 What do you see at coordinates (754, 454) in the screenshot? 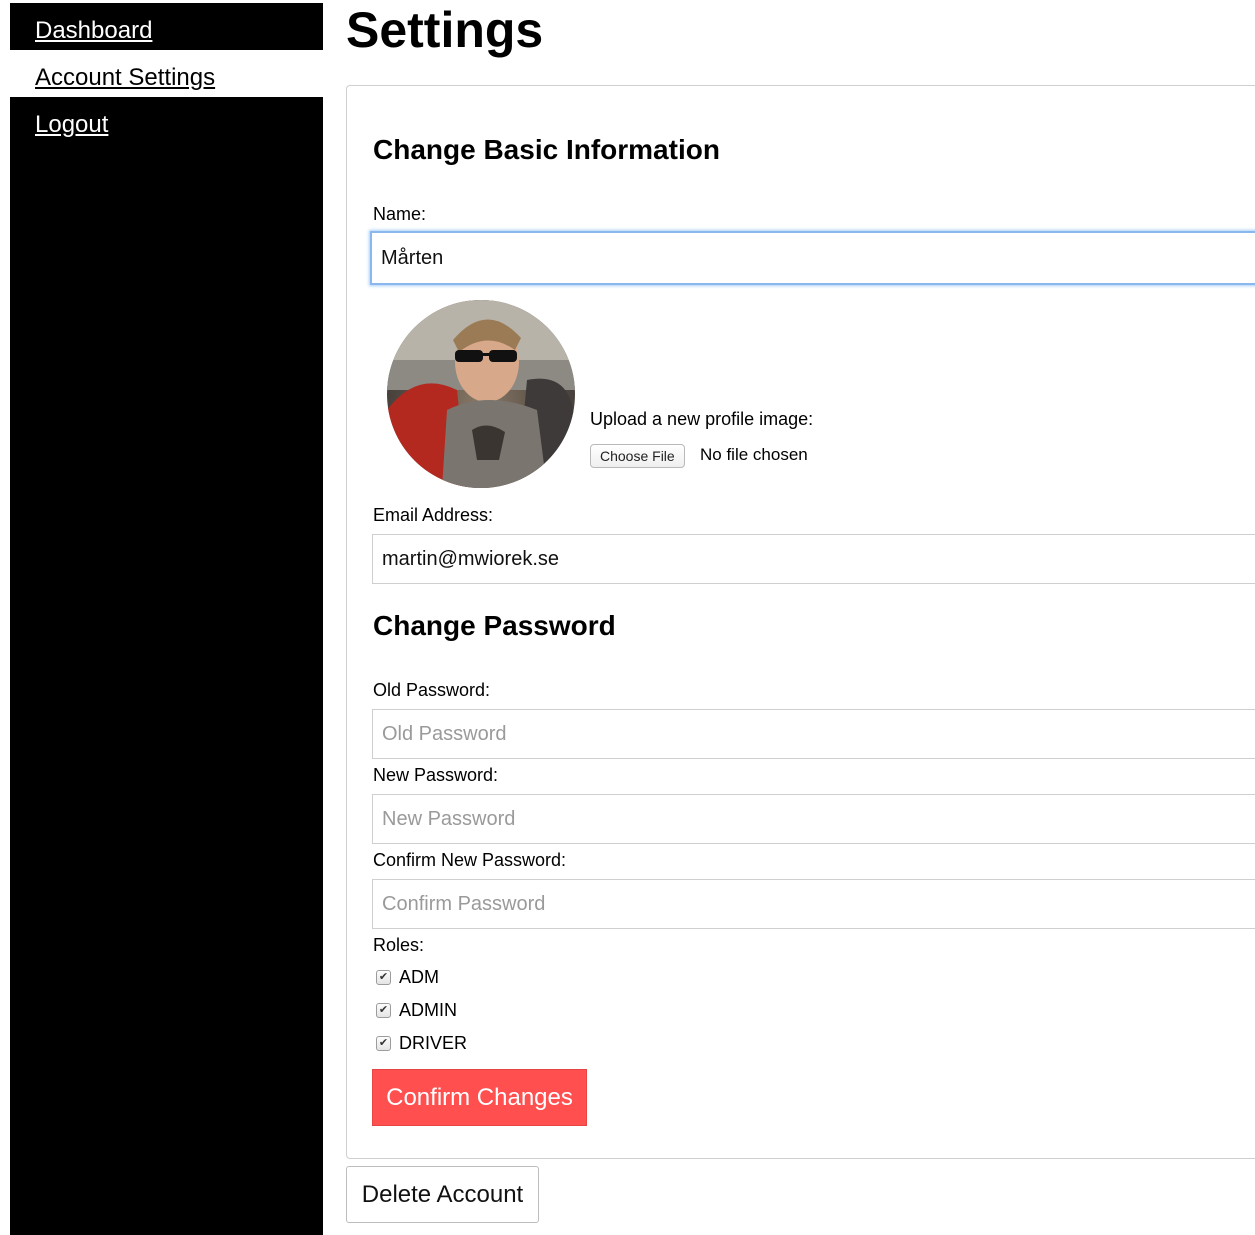
I see `no-file-text: No file chosen` at bounding box center [754, 454].